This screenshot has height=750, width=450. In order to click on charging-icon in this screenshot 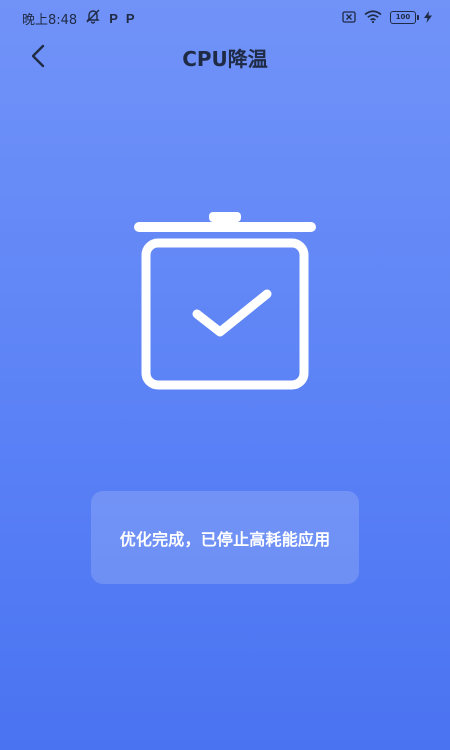, I will do `click(428, 17)`.